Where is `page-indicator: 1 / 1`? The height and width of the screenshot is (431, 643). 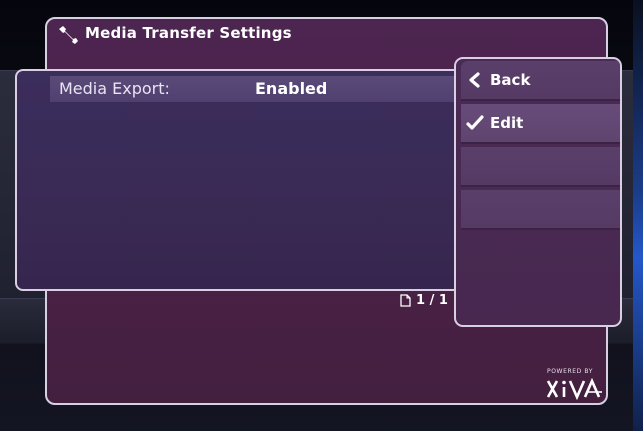 page-indicator: 1 / 1 is located at coordinates (424, 300).